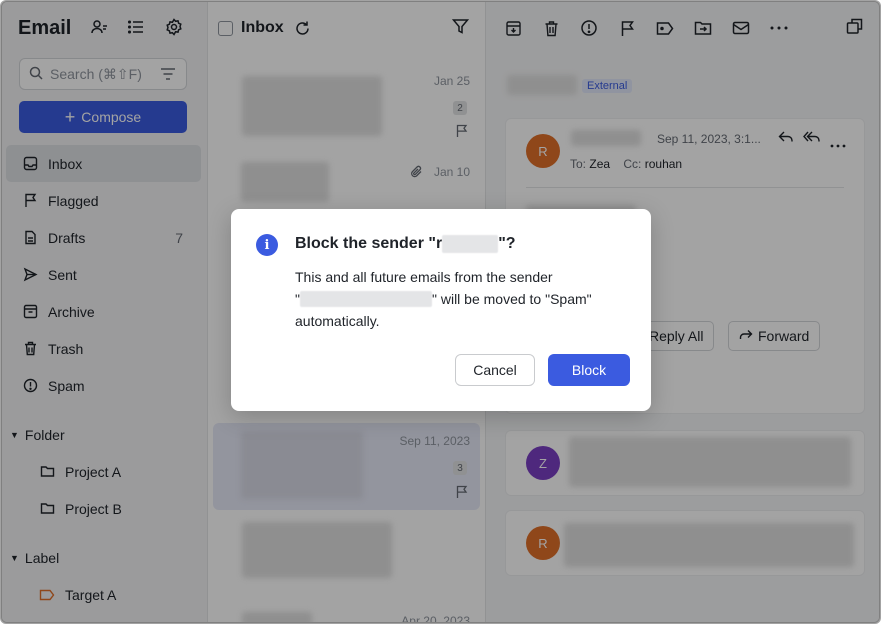 The image size is (881, 624). What do you see at coordinates (365, 299) in the screenshot?
I see `redacted-sender-address` at bounding box center [365, 299].